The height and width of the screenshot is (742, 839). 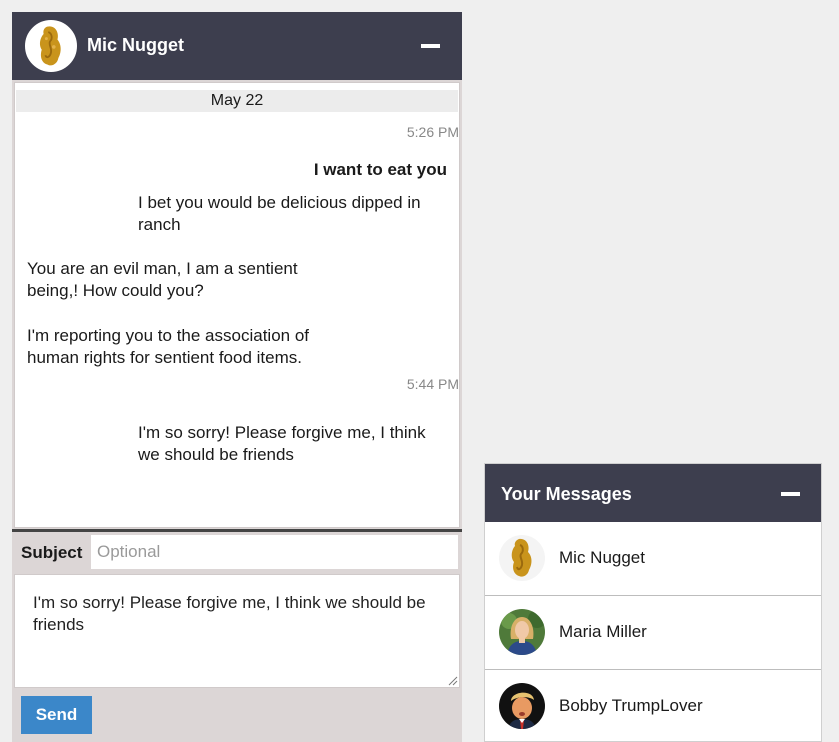 What do you see at coordinates (653, 559) in the screenshot?
I see `contact-item-mic-nugget: Mic Nugget` at bounding box center [653, 559].